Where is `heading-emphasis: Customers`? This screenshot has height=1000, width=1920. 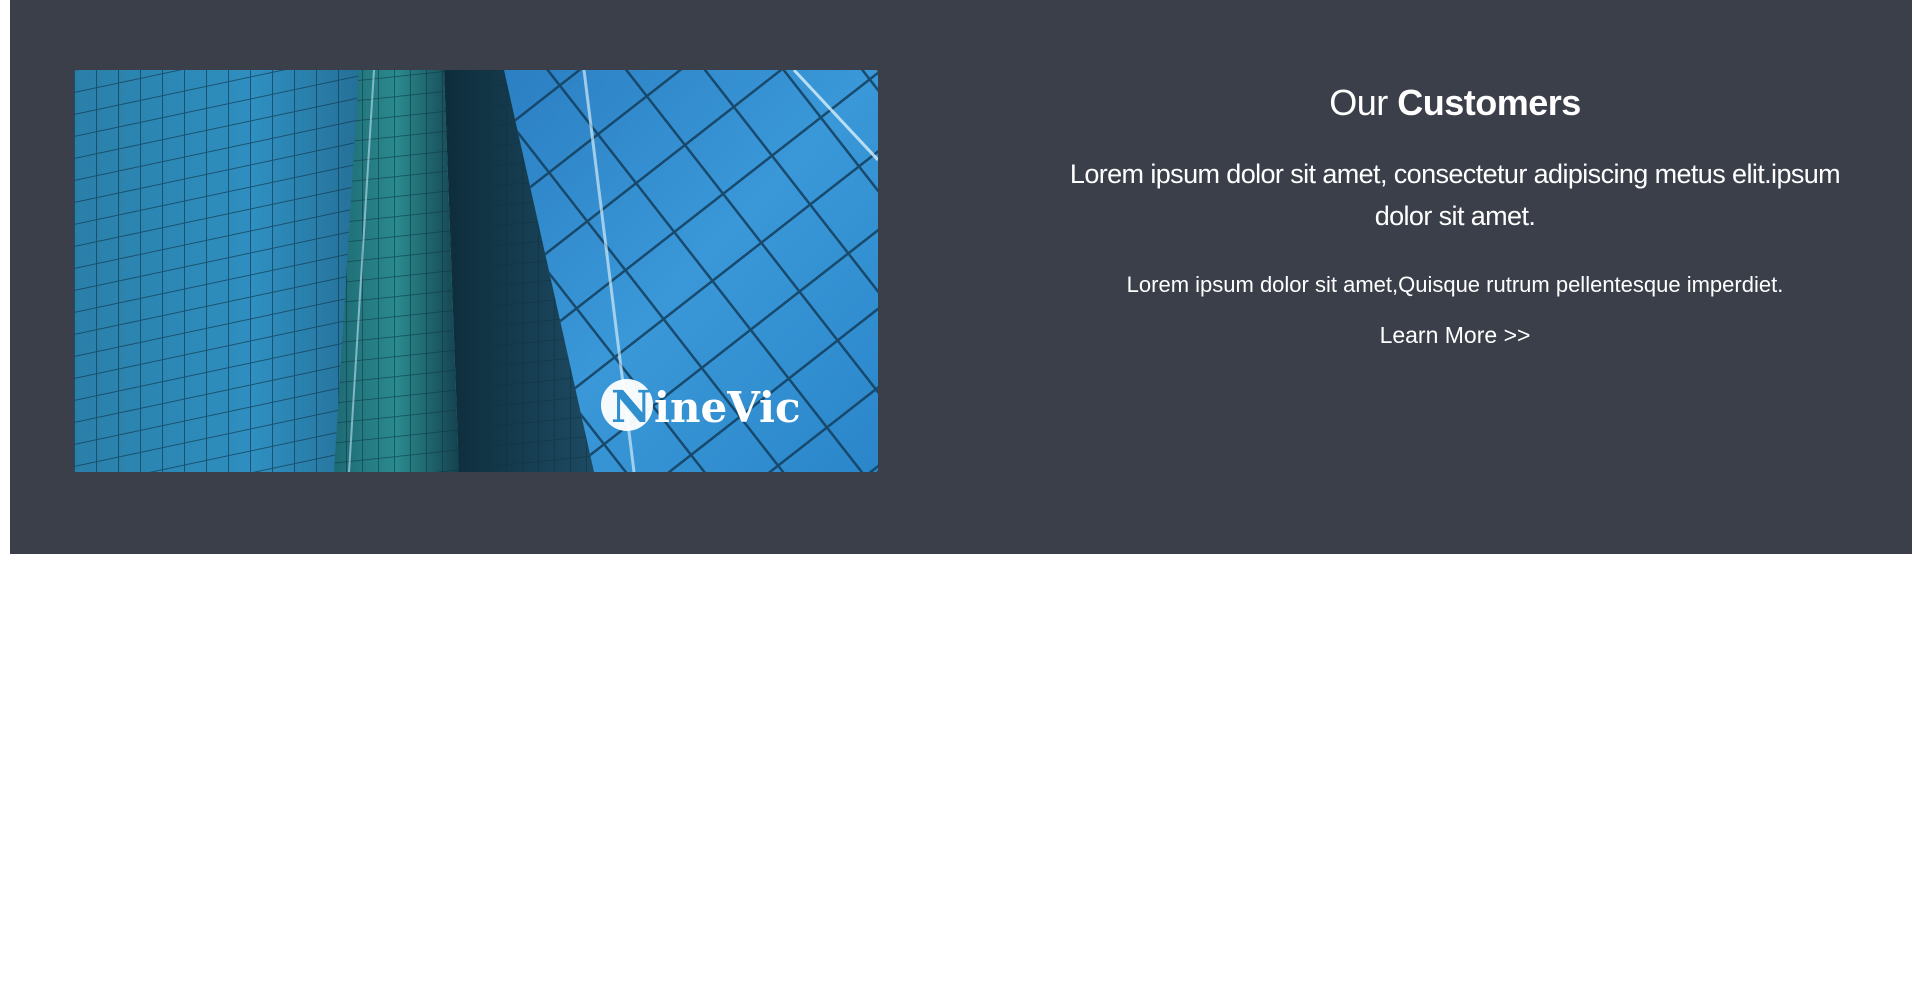
heading-emphasis: Customers is located at coordinates (1489, 102).